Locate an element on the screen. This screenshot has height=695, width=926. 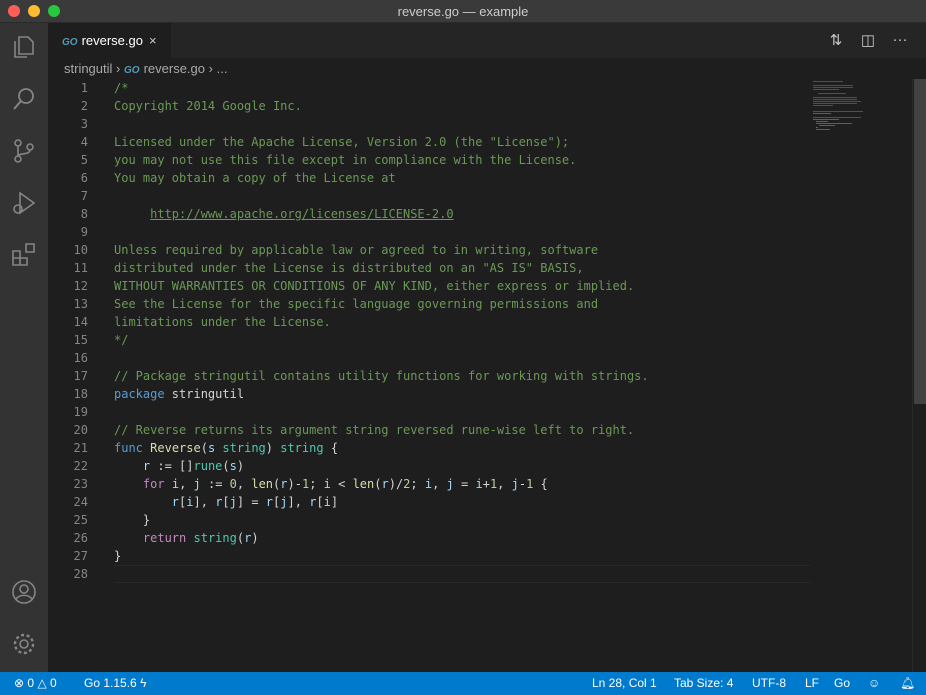
code-token: { is located at coordinates (540, 484).